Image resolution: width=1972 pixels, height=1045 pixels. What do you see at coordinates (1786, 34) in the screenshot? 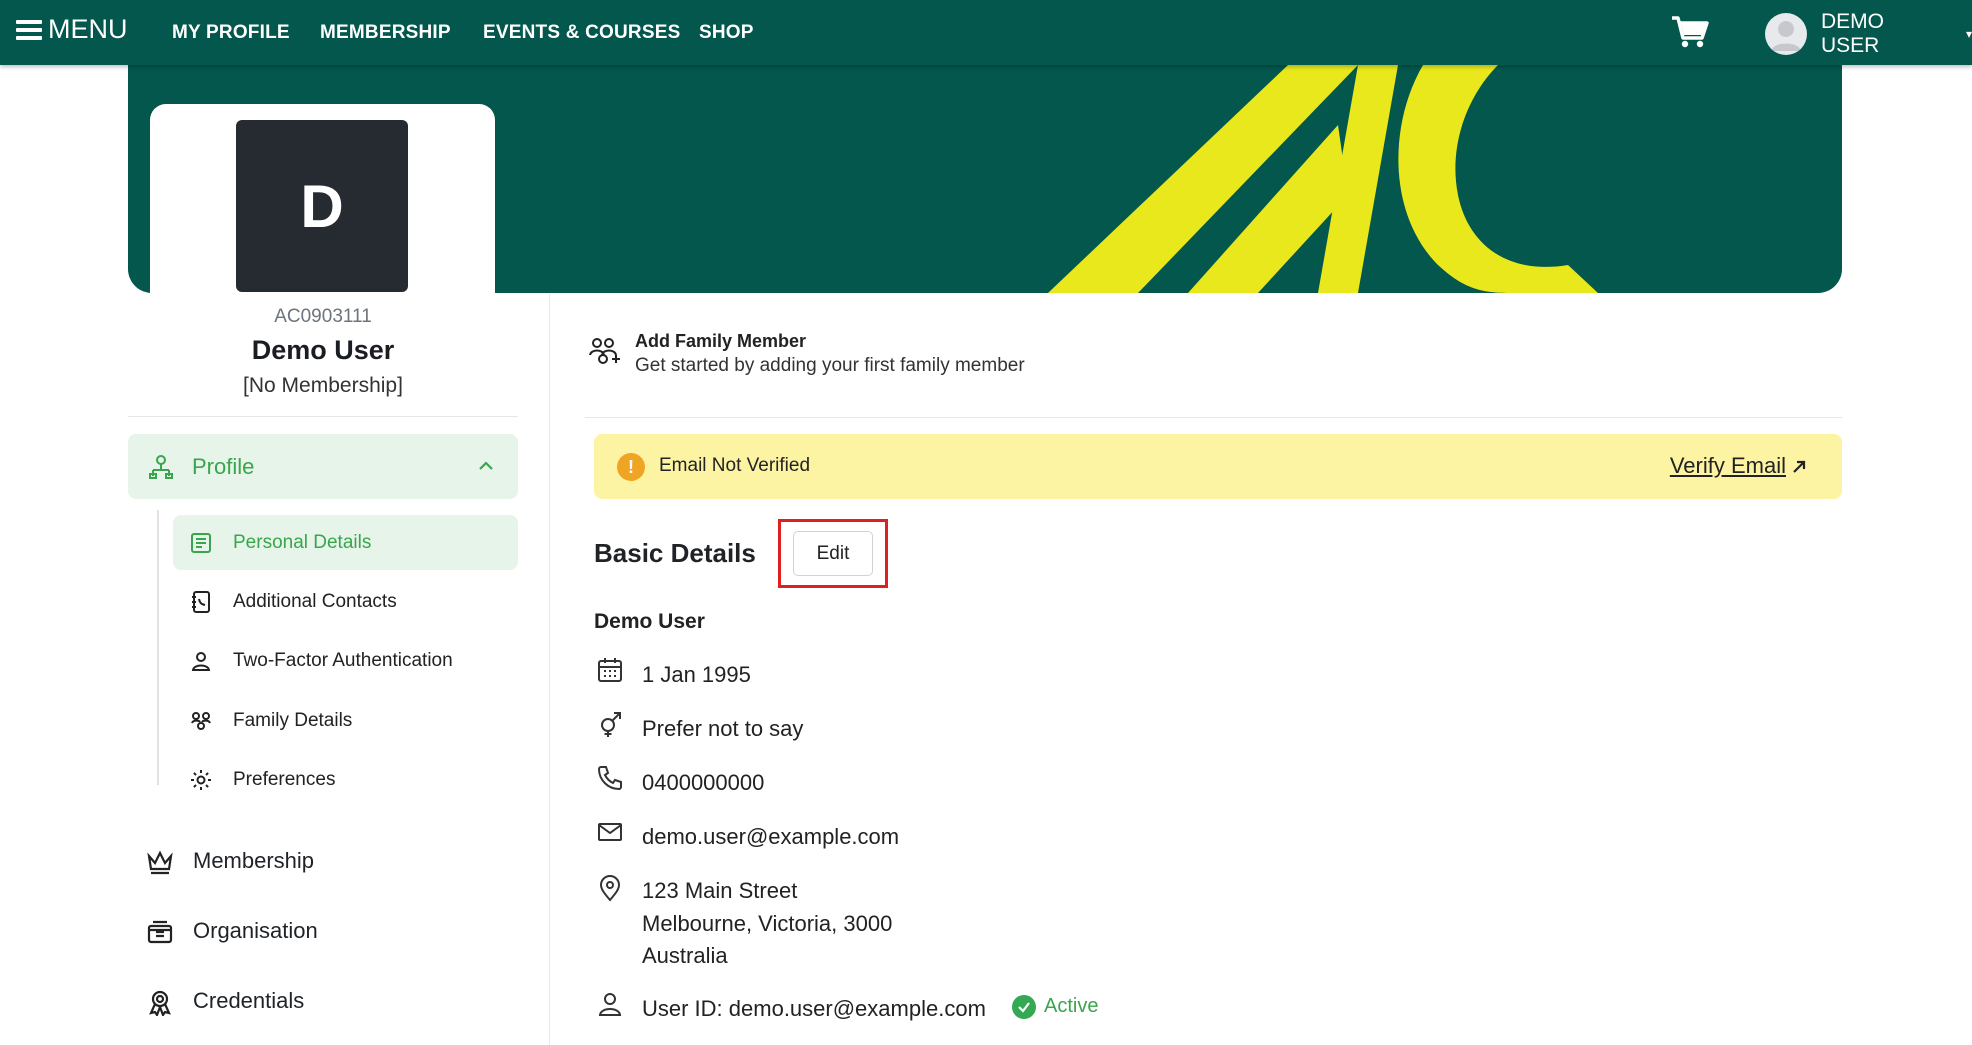
I see `user-avatar-icon` at bounding box center [1786, 34].